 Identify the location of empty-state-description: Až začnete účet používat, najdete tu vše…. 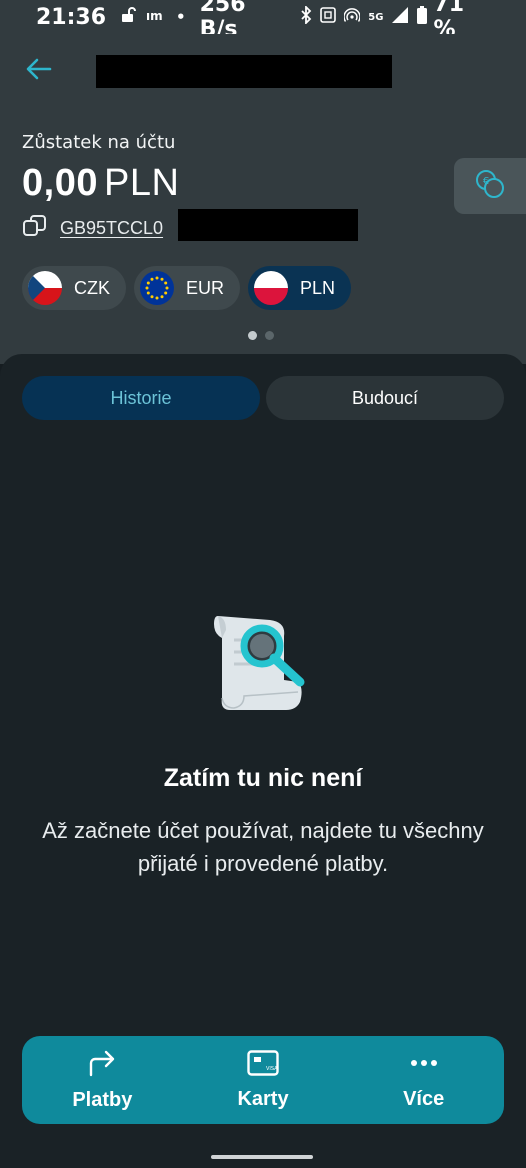
(263, 847).